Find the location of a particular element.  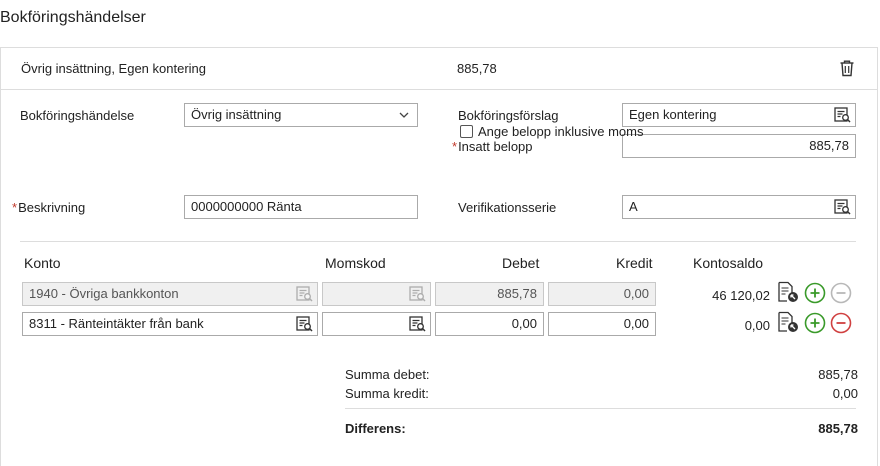

series-value: A is located at coordinates (633, 206).